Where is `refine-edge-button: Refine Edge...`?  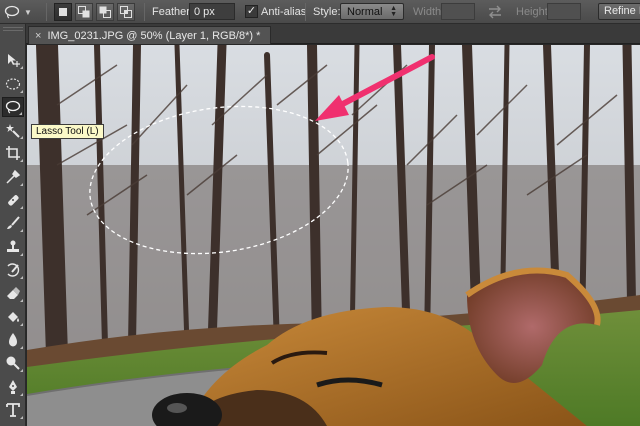 refine-edge-button: Refine Edge... is located at coordinates (619, 11).